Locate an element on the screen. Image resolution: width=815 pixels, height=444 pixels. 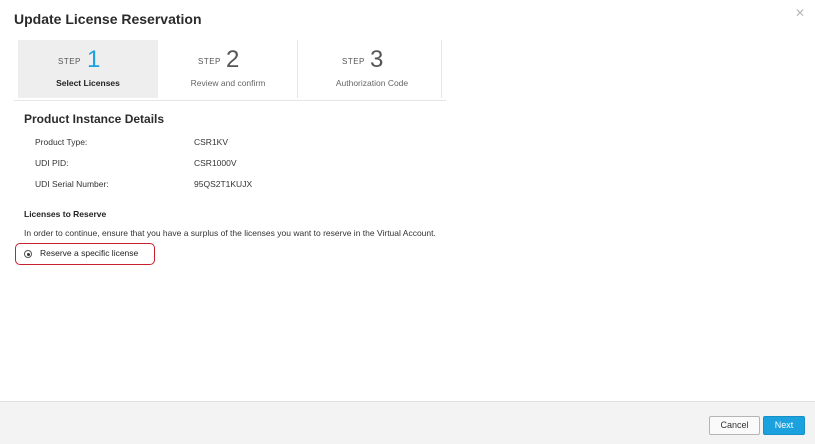
step-number: 2 is located at coordinates (233, 59).